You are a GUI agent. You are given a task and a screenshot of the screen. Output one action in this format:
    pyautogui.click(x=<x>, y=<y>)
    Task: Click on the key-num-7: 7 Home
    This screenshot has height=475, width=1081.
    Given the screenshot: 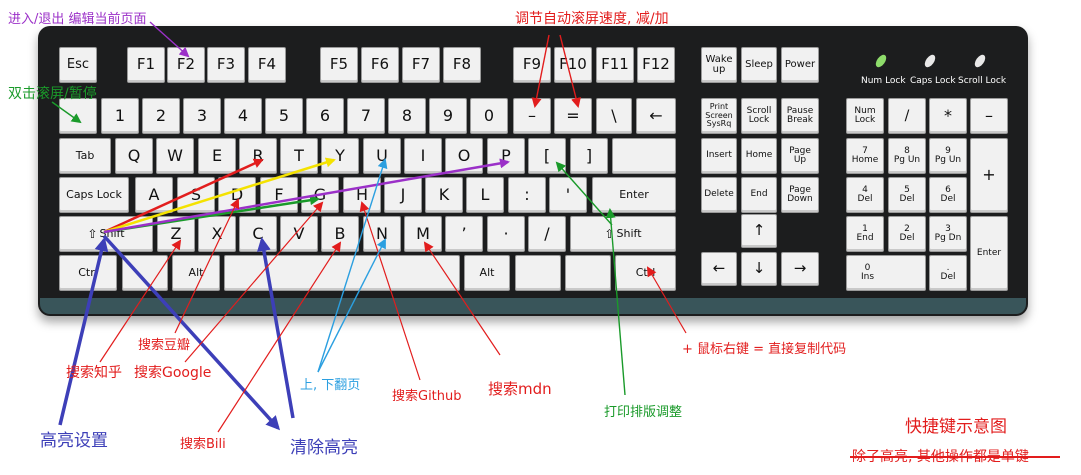 What is the action you would take?
    pyautogui.click(x=865, y=156)
    